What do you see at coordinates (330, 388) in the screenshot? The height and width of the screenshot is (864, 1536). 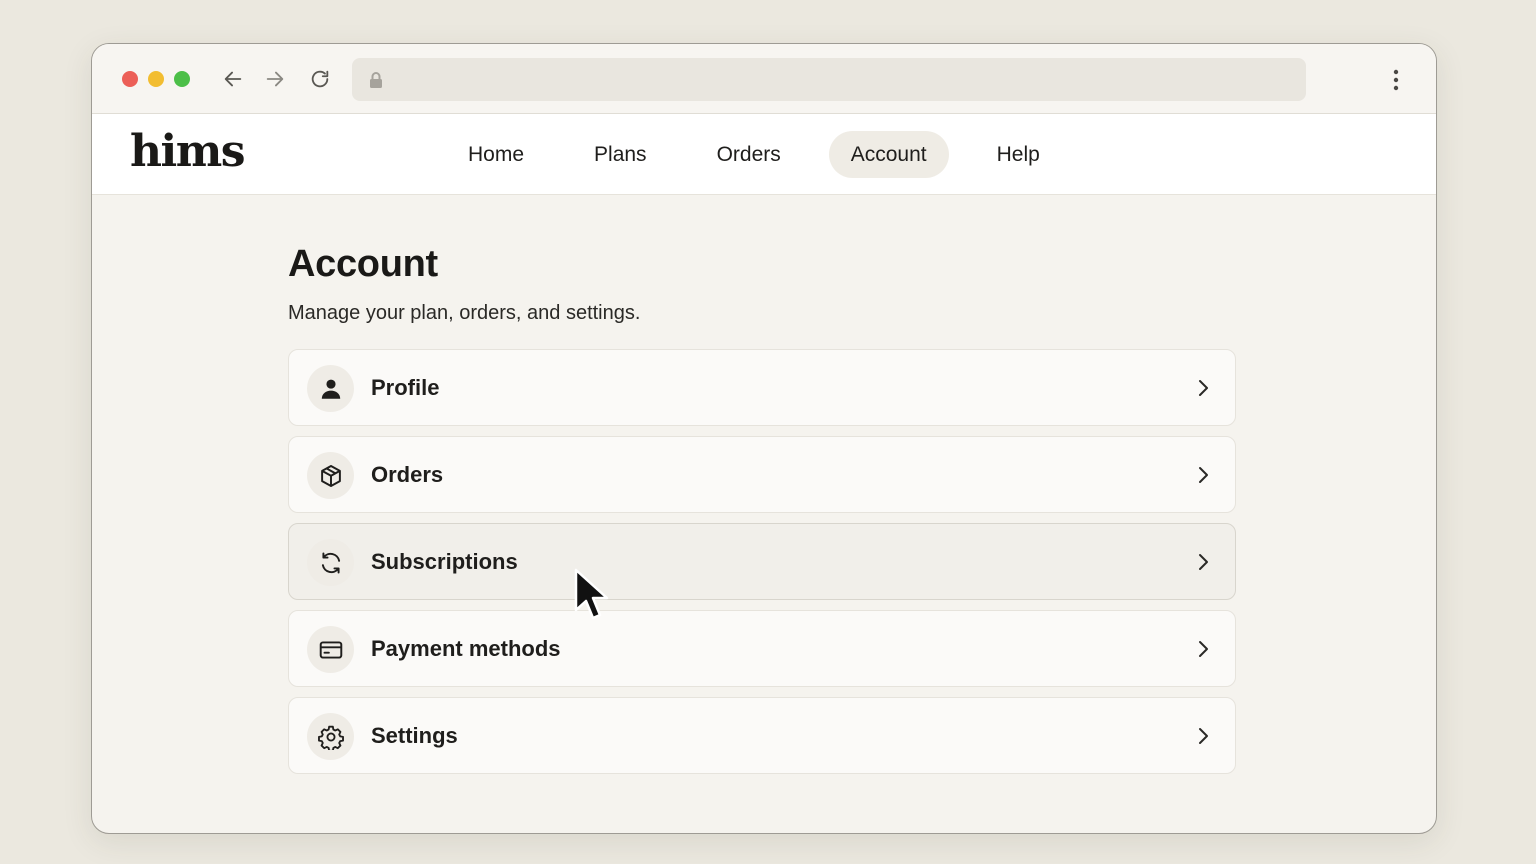 I see `person-icon` at bounding box center [330, 388].